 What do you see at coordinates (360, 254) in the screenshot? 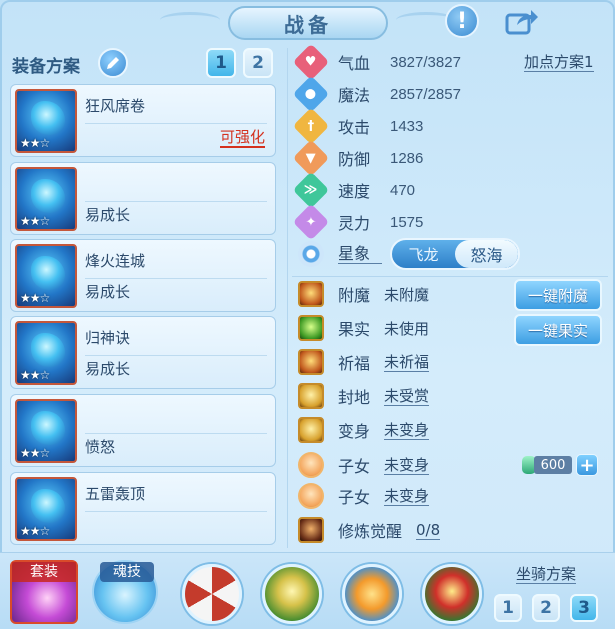
I see `star-sign-label: 星象` at bounding box center [360, 254].